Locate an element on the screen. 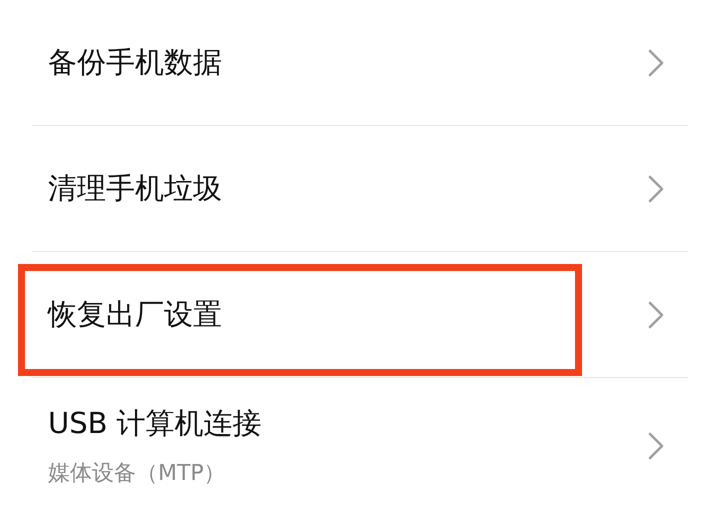 The width and height of the screenshot is (704, 520). setting-subtitle: 媒体设备（MTP） is located at coordinates (137, 474).